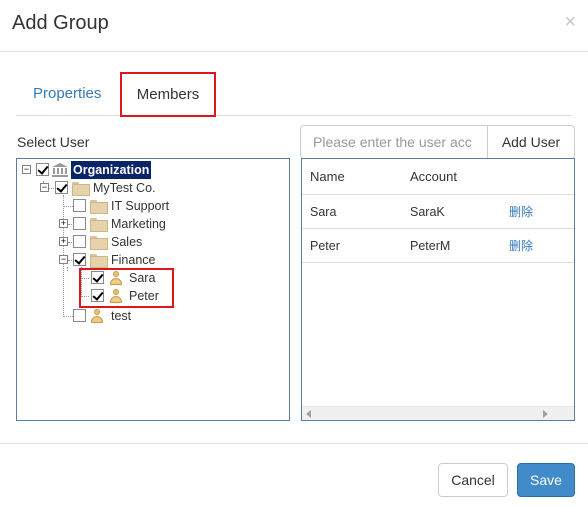 The image size is (588, 507). What do you see at coordinates (294, 26) in the screenshot?
I see `dialog-header: Add Group ×` at bounding box center [294, 26].